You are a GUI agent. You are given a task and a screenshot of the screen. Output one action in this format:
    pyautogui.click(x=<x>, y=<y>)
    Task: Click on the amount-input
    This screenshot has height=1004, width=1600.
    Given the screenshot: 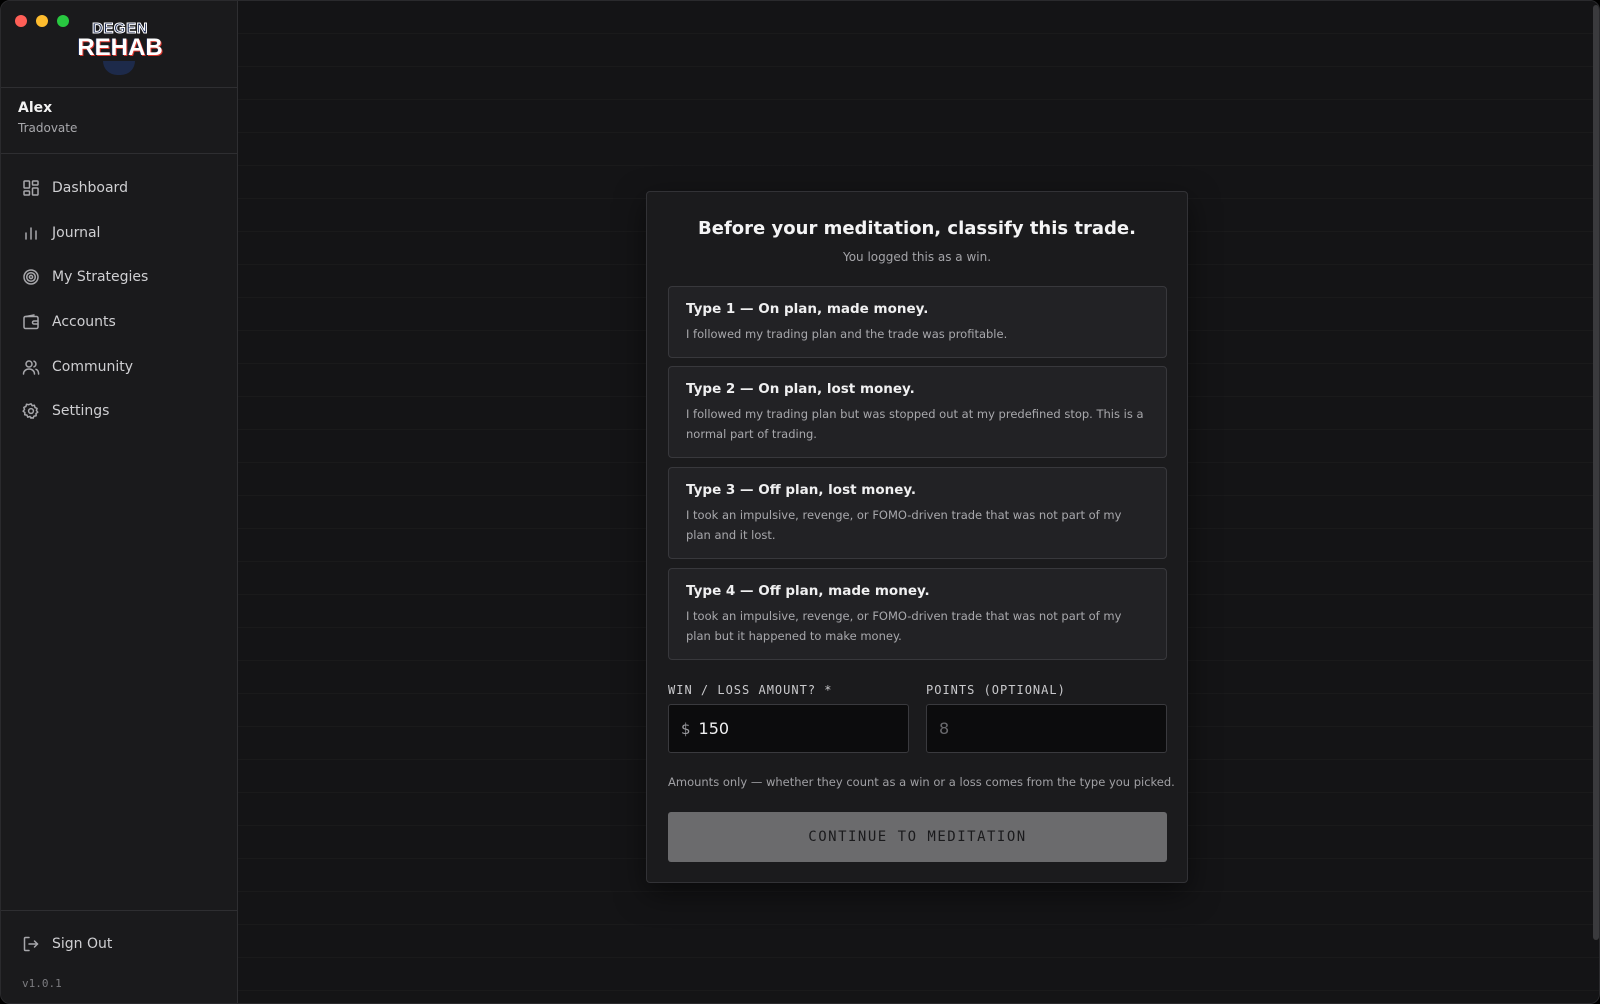 What is the action you would take?
    pyautogui.click(x=793, y=728)
    